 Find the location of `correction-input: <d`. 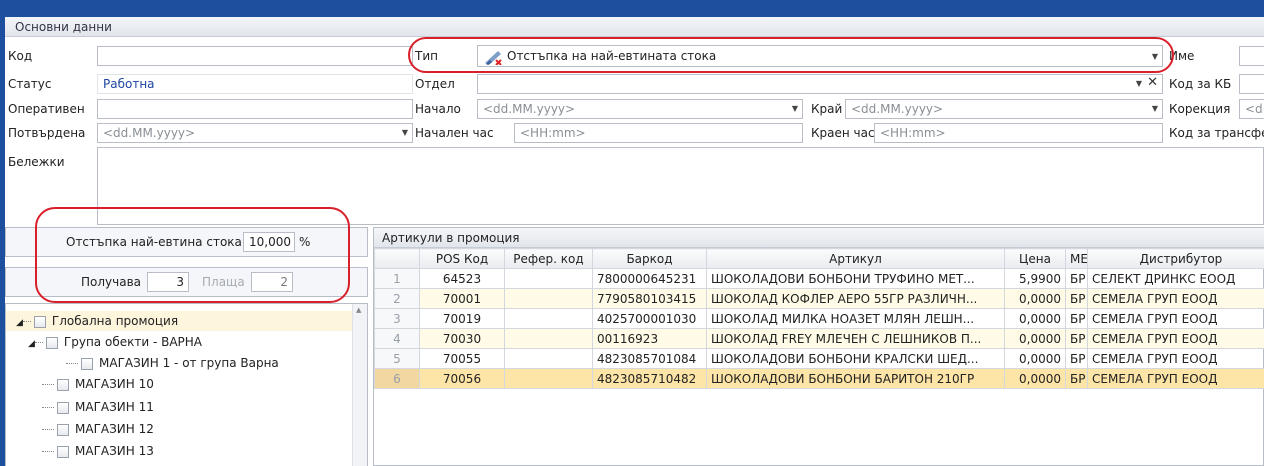

correction-input: <d is located at coordinates (1251, 109).